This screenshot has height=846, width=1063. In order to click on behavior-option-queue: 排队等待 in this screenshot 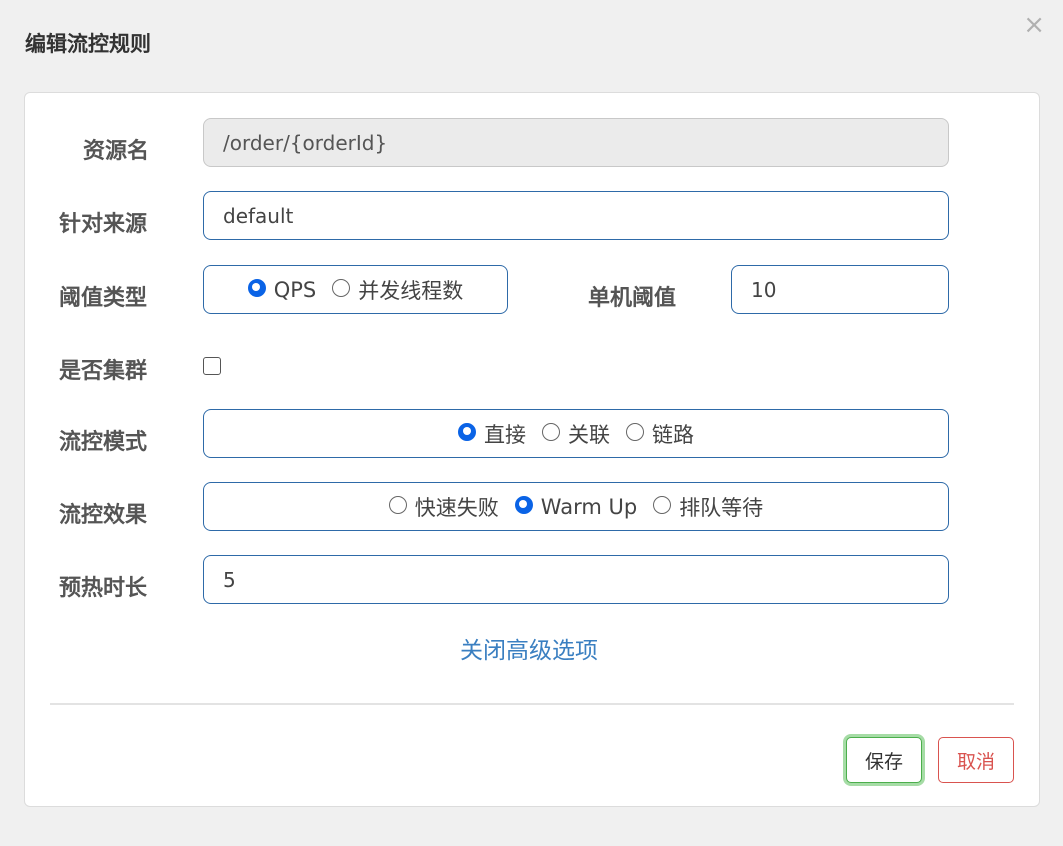, I will do `click(708, 507)`.